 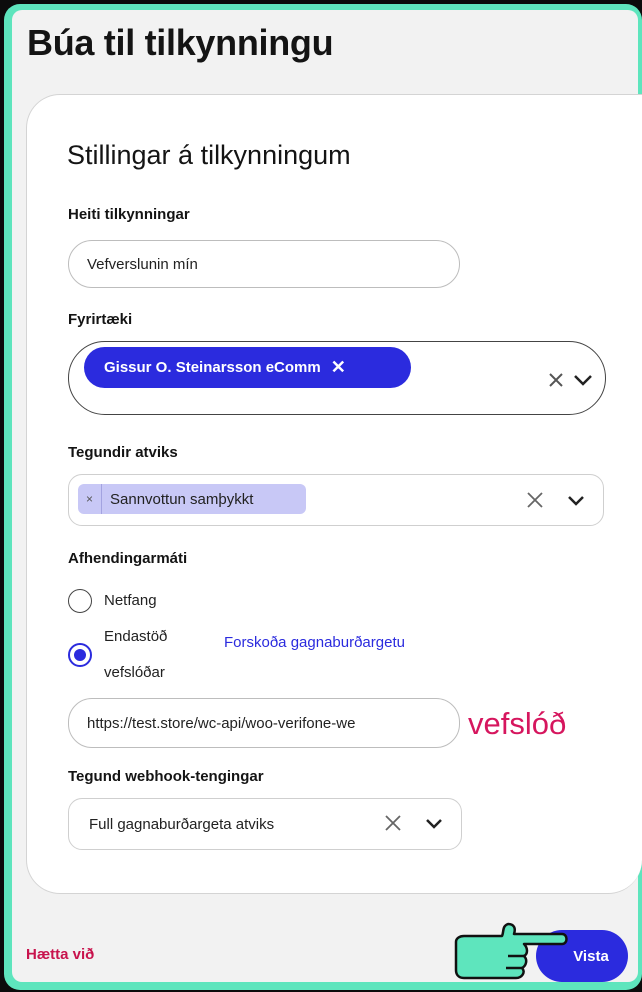 What do you see at coordinates (314, 642) in the screenshot?
I see `preview-payload-link: Forskoða gagnaburðargetu` at bounding box center [314, 642].